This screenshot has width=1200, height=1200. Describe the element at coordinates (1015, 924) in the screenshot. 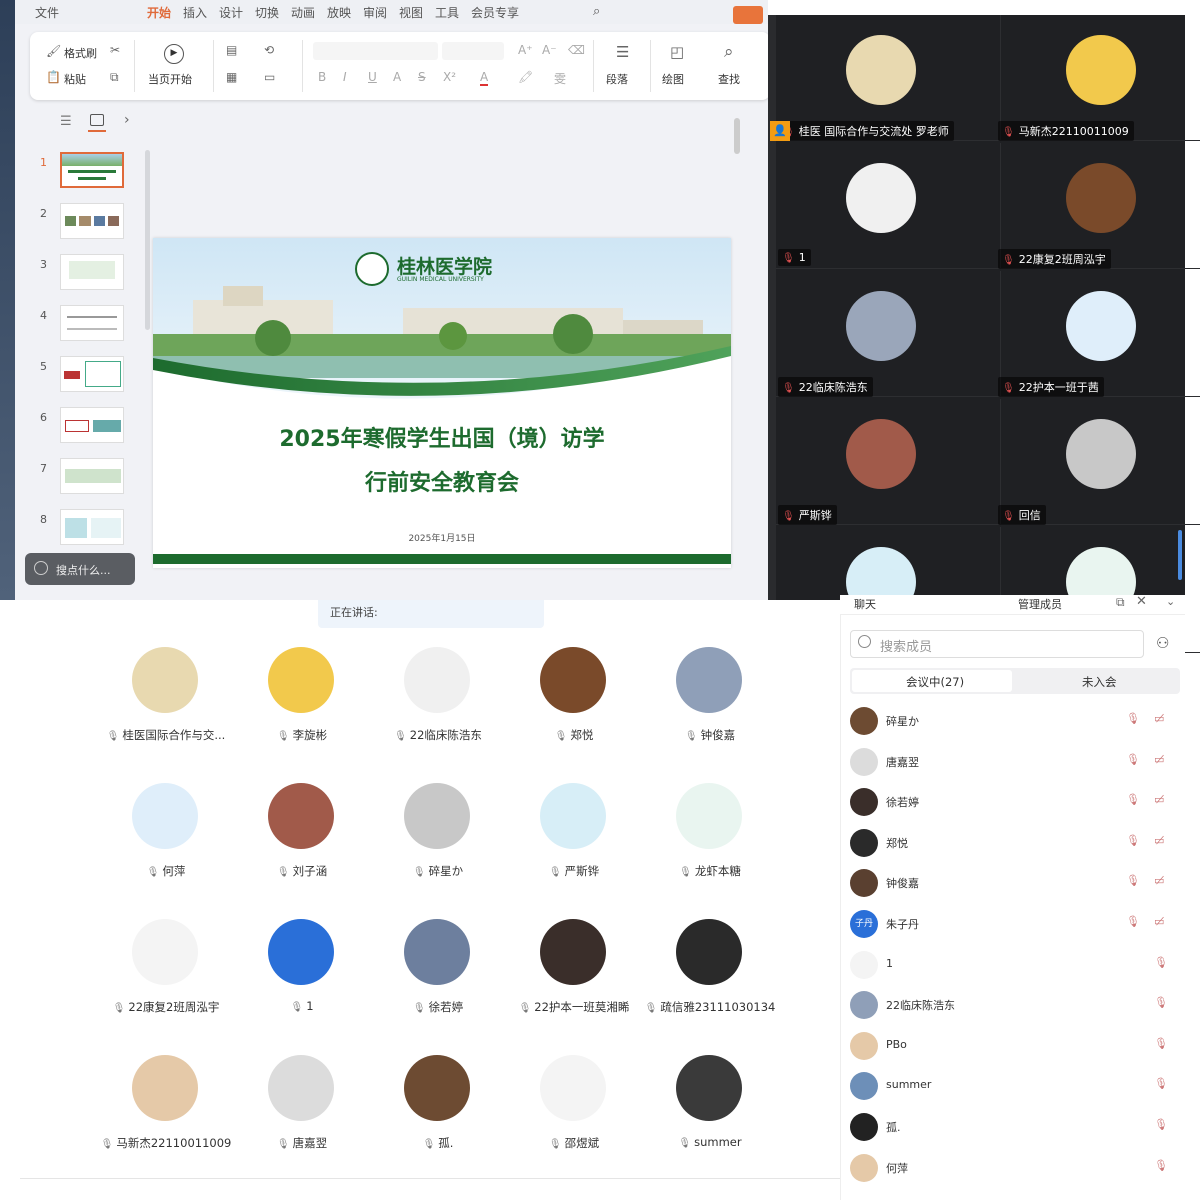

I see `member-row: 子丹 朱子丹 🎙 ▭̸` at that location.